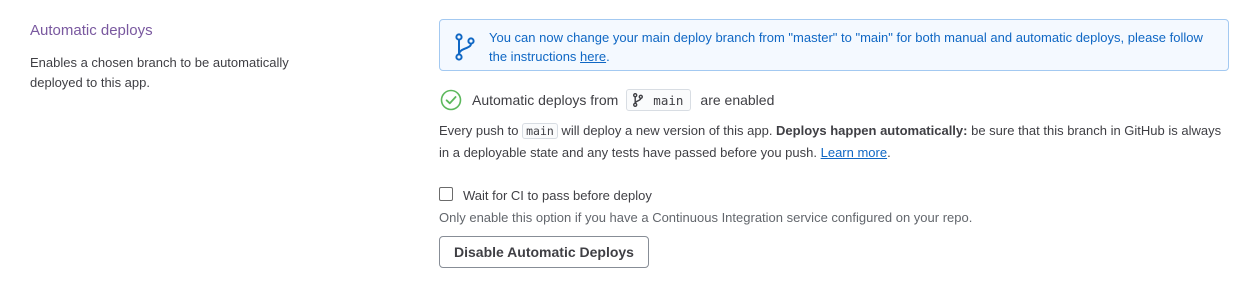  Describe the element at coordinates (544, 252) in the screenshot. I see `disable-automatic-deploys-button: Disable Automatic Deploys` at that location.